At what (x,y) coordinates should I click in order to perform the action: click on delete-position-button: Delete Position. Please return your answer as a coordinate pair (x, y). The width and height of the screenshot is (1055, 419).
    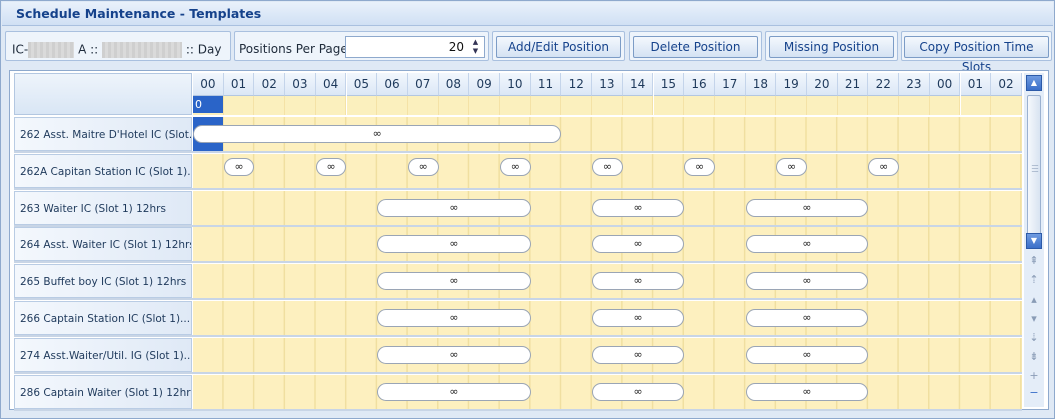
    Looking at the image, I should click on (695, 47).